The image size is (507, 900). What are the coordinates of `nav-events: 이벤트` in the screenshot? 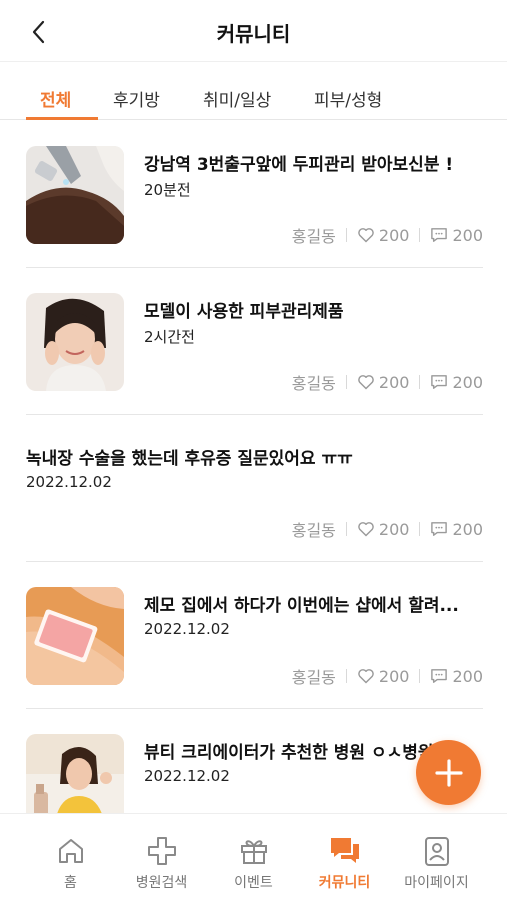 It's located at (253, 857).